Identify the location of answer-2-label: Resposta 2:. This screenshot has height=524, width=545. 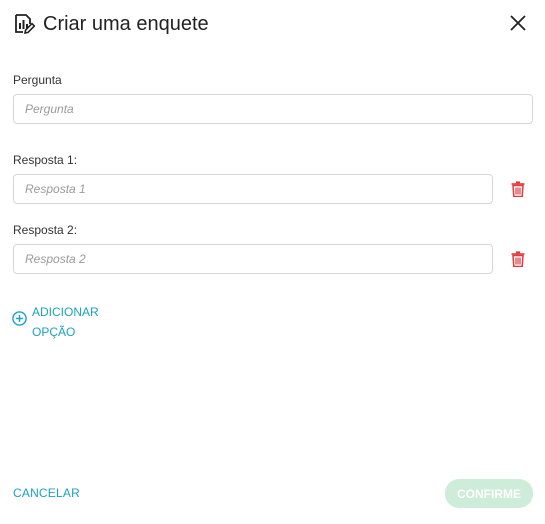
(45, 230).